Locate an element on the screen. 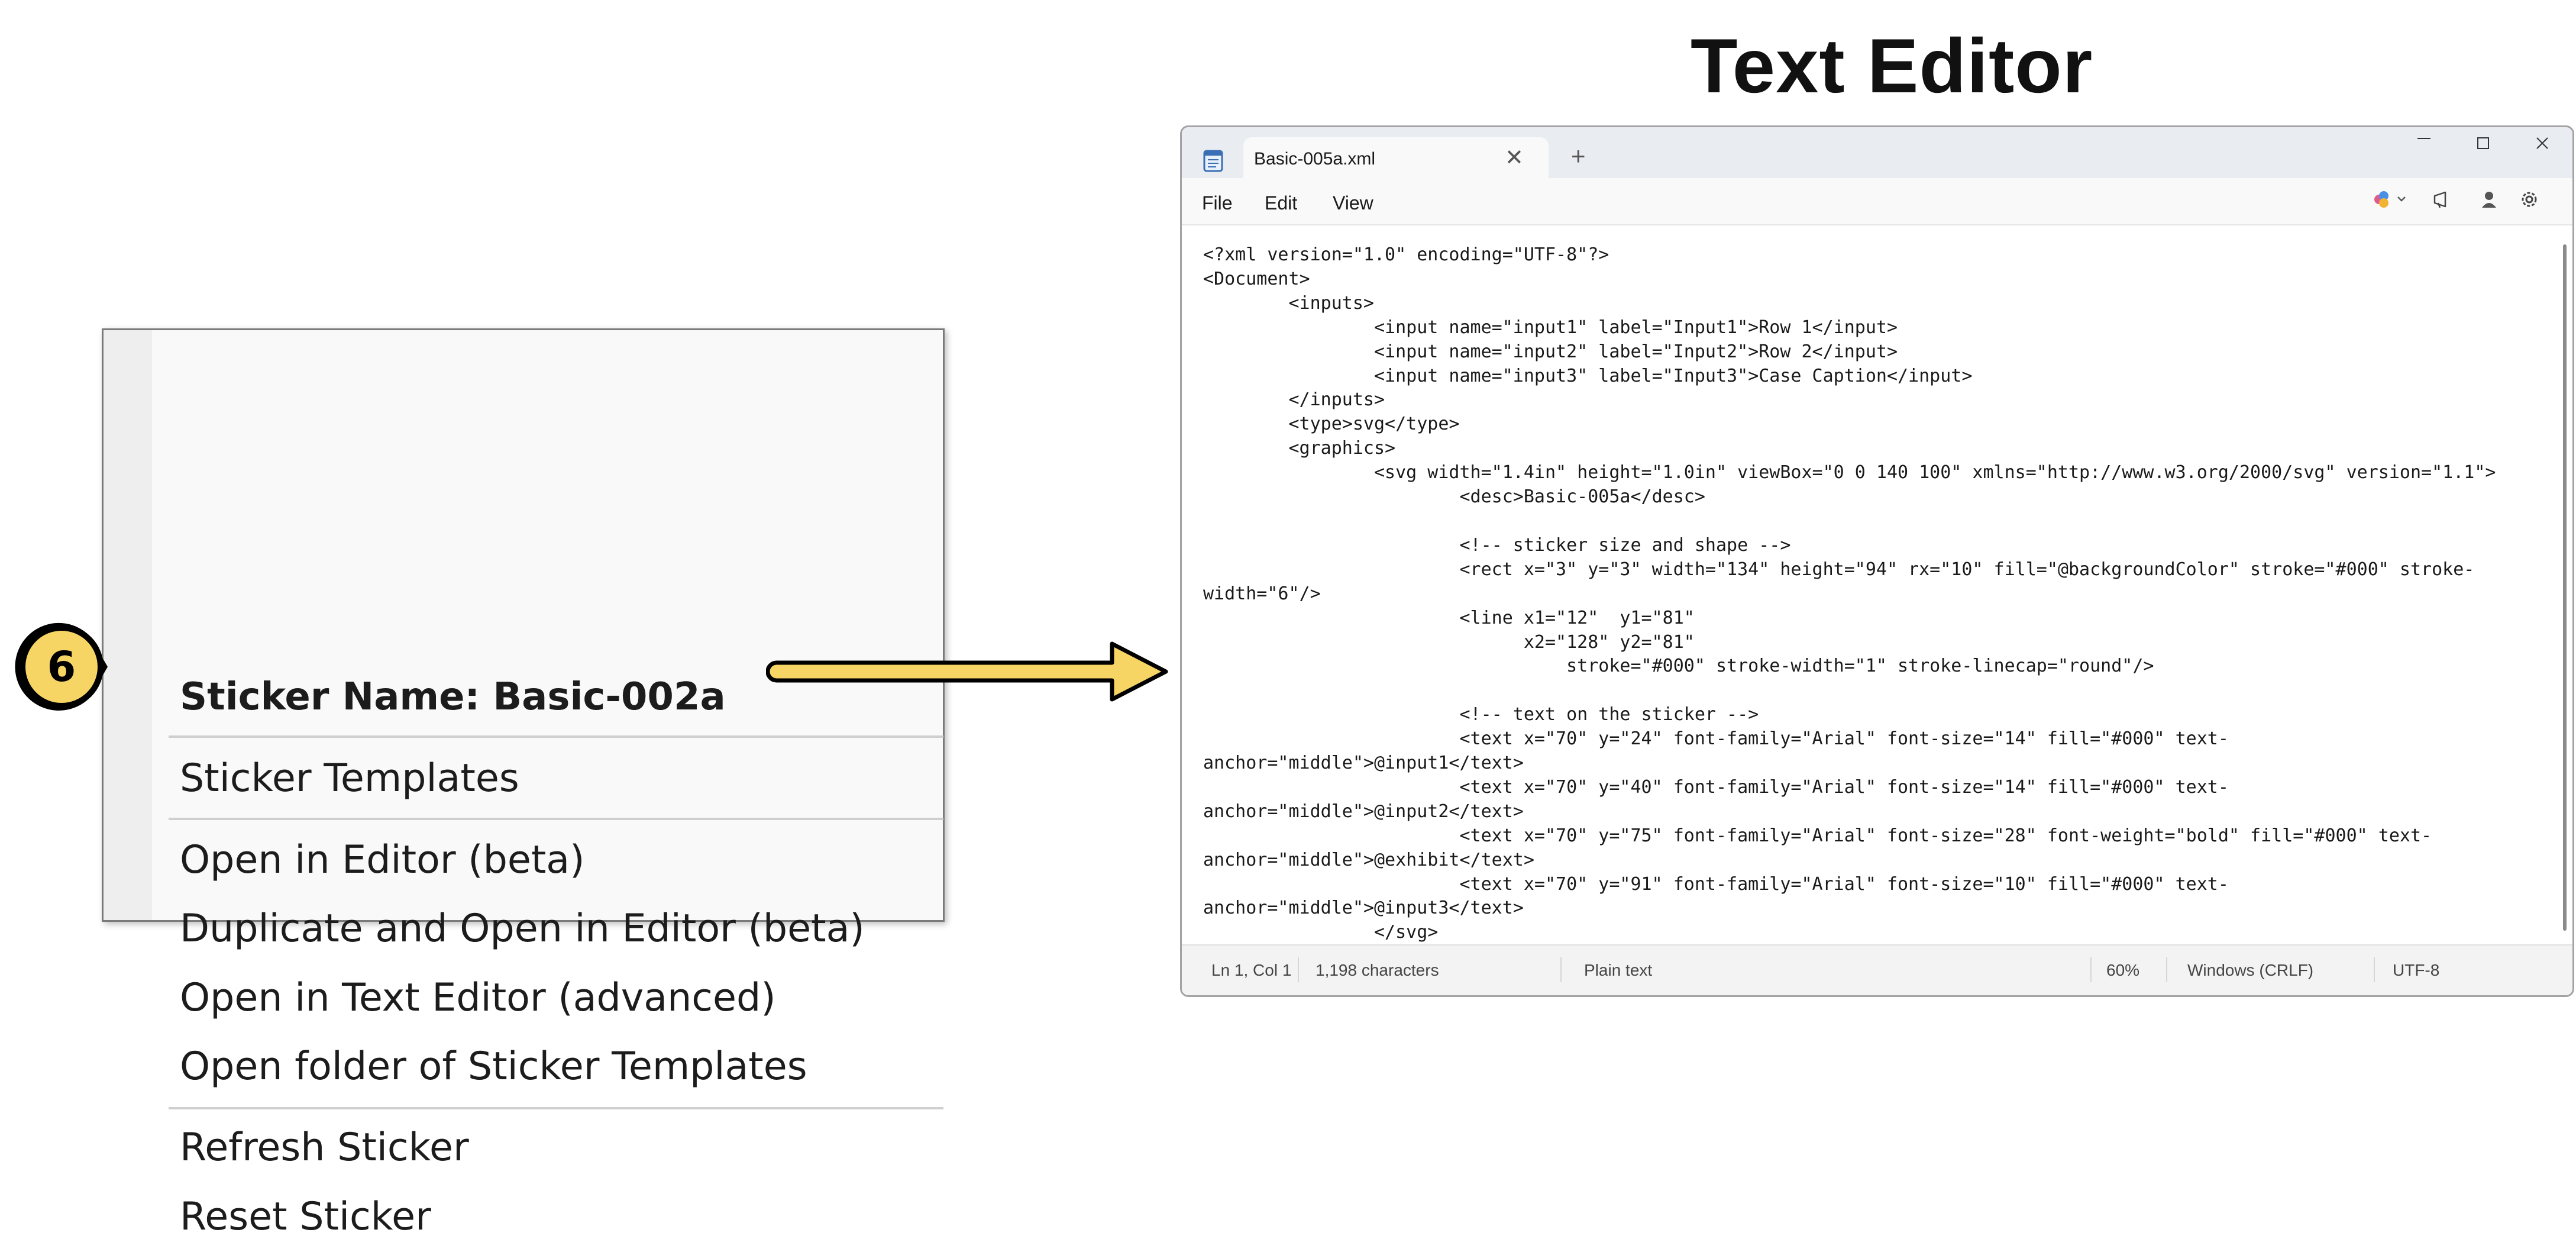 Image resolution: width=2576 pixels, height=1239 pixels. close-window-button is located at coordinates (2542, 143).